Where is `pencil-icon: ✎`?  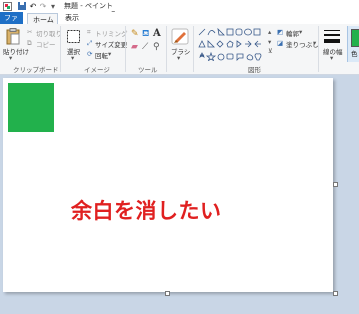 pencil-icon: ✎ is located at coordinates (135, 34).